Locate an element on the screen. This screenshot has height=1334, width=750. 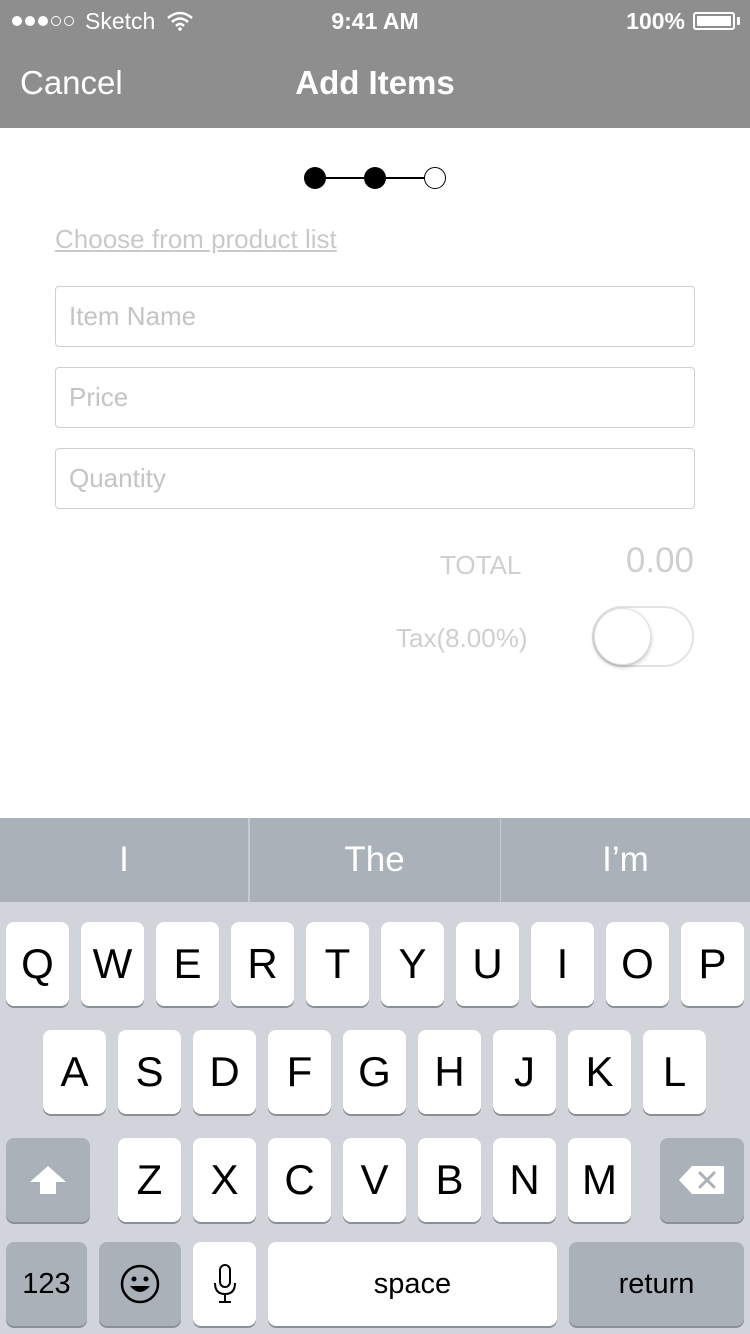
suggestion-item: I is located at coordinates (124, 860).